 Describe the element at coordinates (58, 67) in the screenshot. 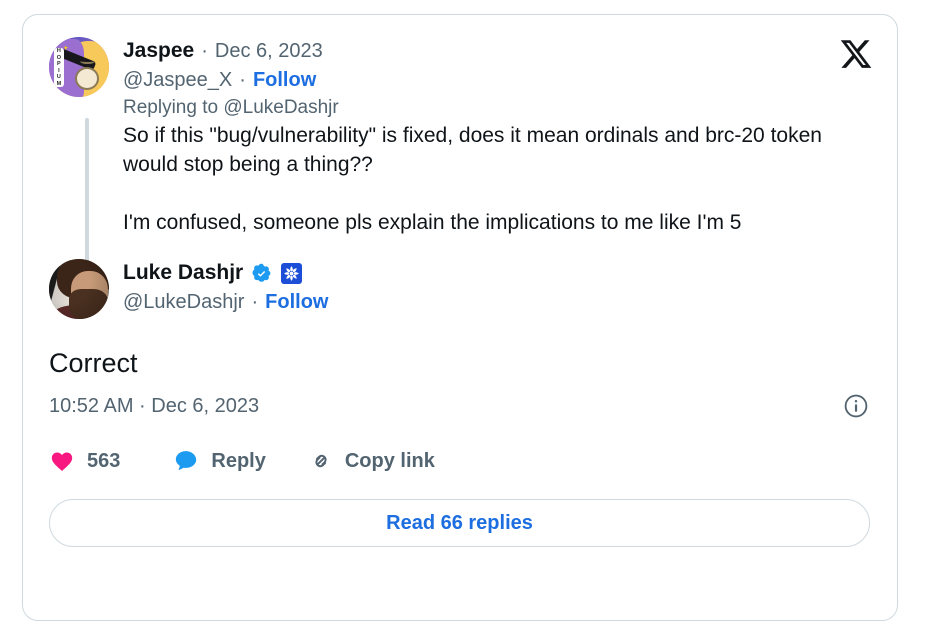

I see `avatar-art-label: H O P I U M` at that location.